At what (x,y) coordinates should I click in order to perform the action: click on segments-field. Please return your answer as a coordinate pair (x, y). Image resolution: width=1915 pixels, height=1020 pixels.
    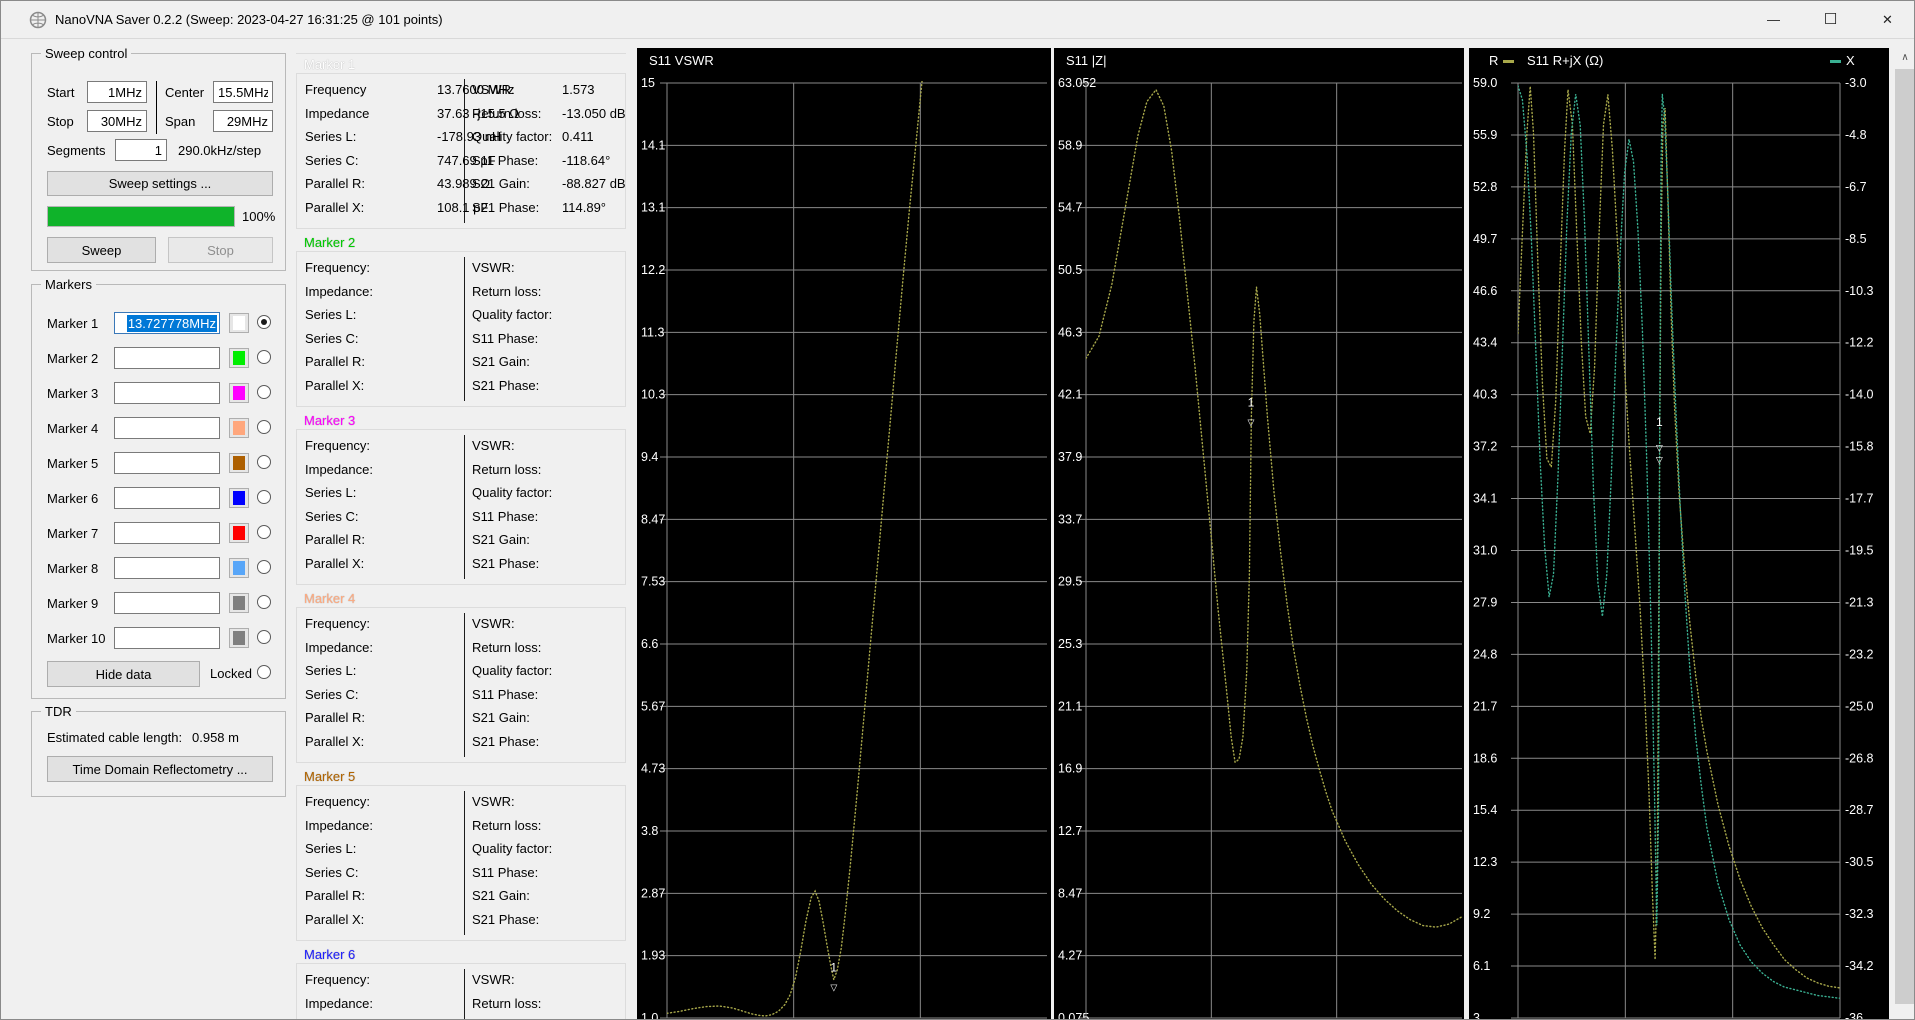
    Looking at the image, I should click on (141, 150).